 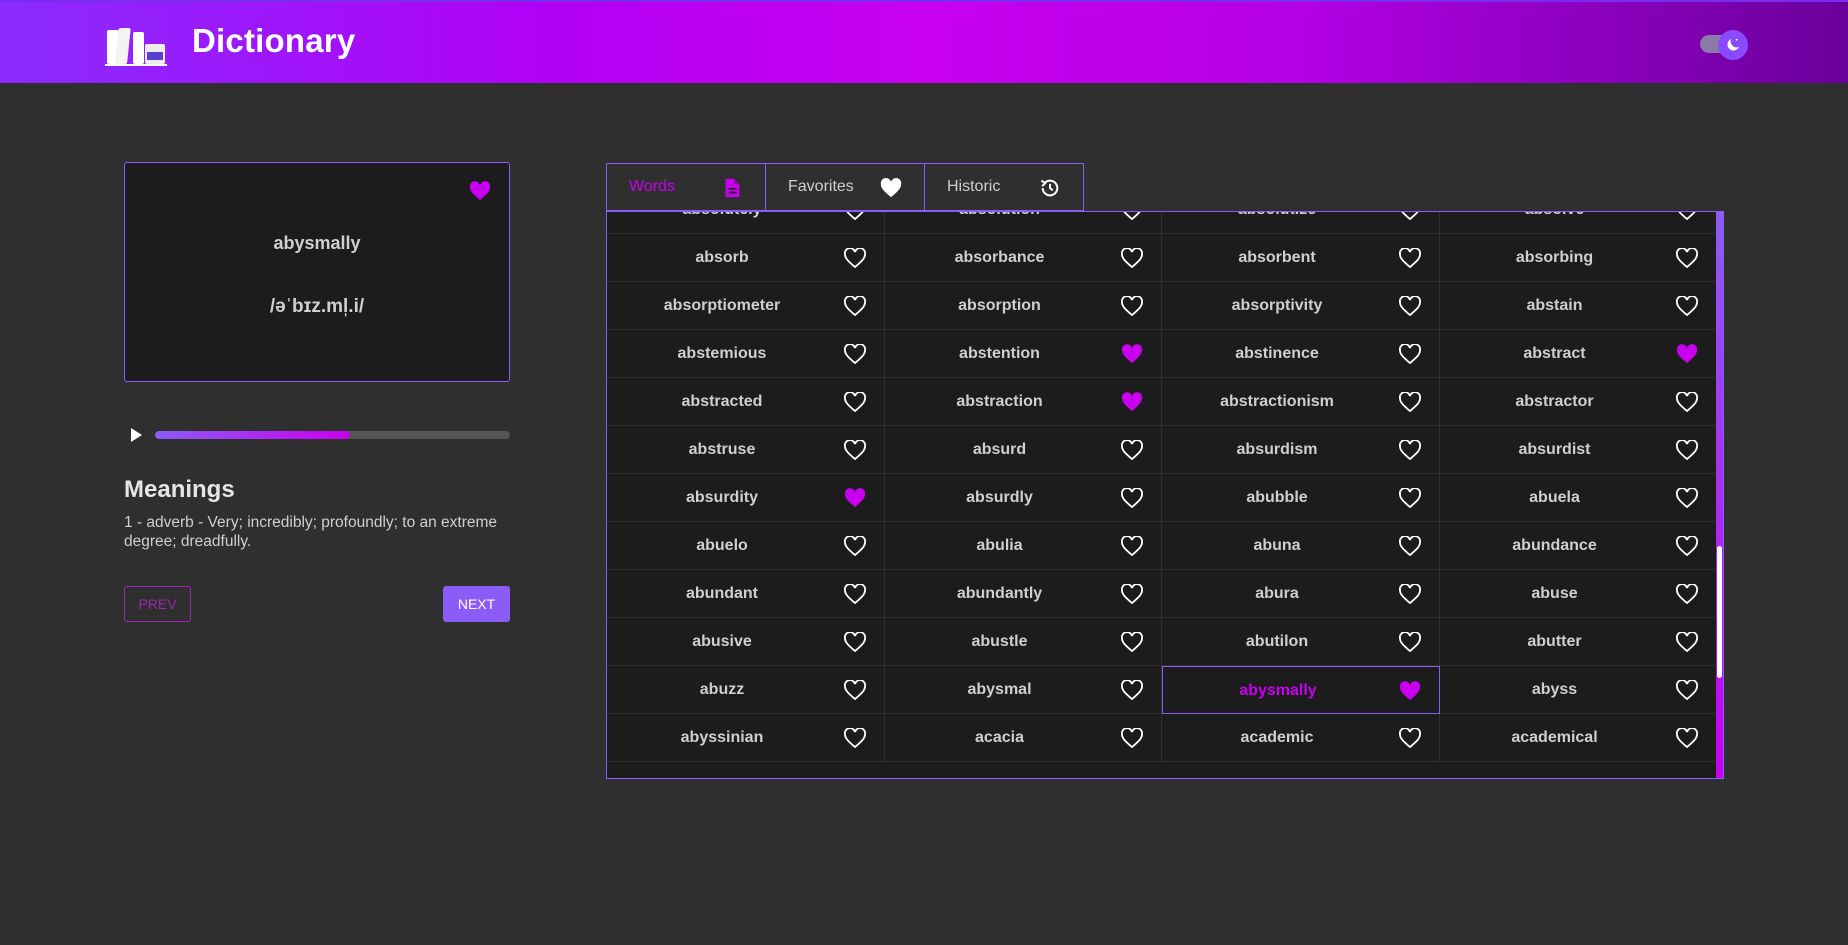 I want to click on play-icon, so click(x=136, y=435).